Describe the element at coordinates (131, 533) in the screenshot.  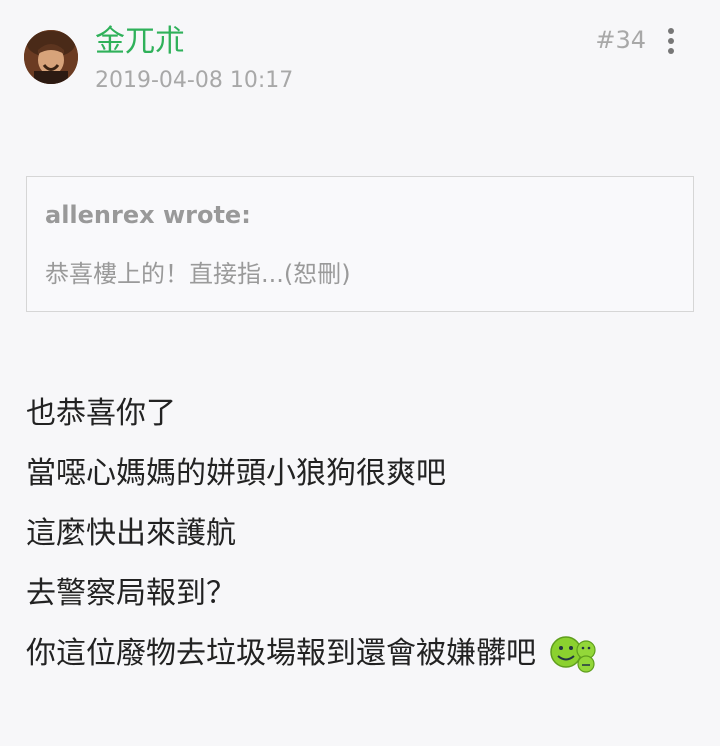
I see `post-line-text: 這麼快出來護航` at that location.